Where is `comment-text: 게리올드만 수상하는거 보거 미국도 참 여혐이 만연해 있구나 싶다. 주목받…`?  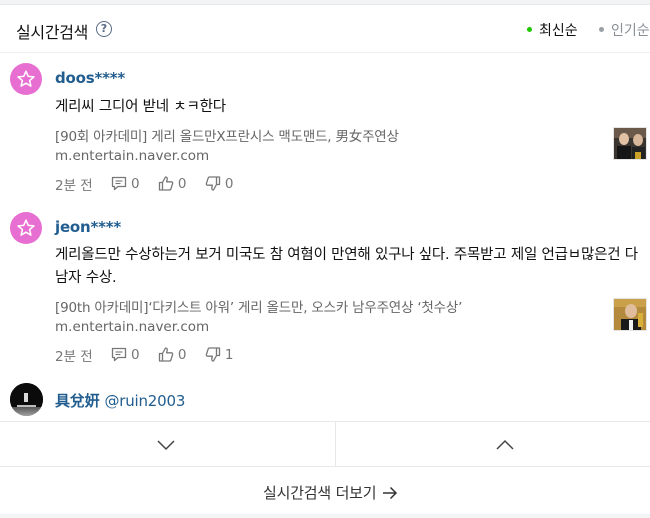 comment-text: 게리올드만 수상하는거 보거 미국도 참 여혐이 만연해 있구나 싶다. 주목받… is located at coordinates (346, 266).